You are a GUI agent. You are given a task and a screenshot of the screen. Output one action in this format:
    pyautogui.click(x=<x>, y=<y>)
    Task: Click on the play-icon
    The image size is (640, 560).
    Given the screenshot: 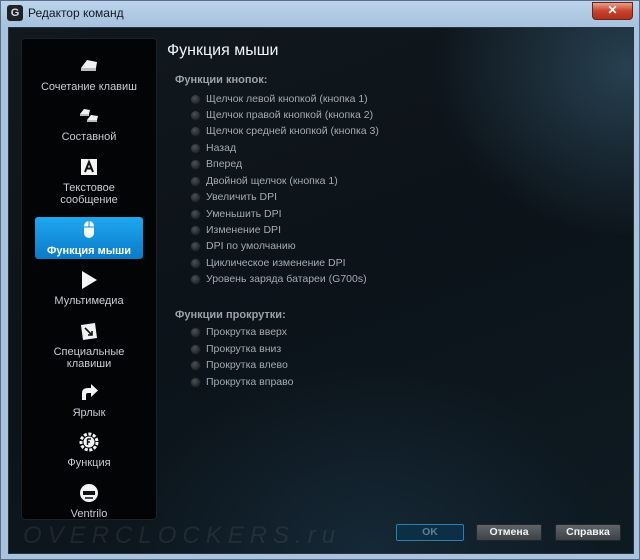 What is the action you would take?
    pyautogui.click(x=89, y=280)
    